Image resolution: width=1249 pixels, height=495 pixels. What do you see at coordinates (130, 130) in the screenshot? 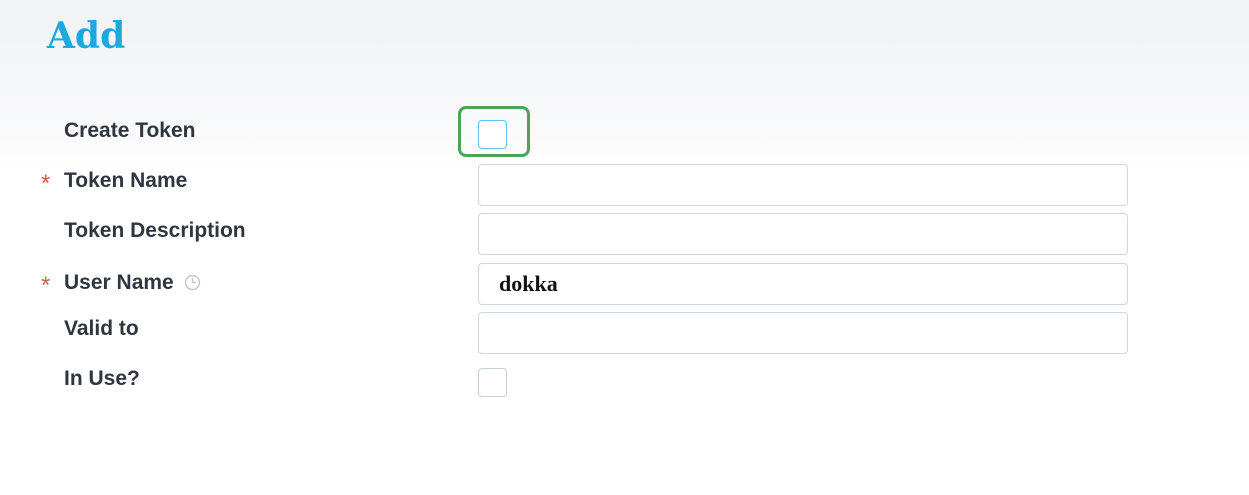
I see `create-token-label: Create Token` at bounding box center [130, 130].